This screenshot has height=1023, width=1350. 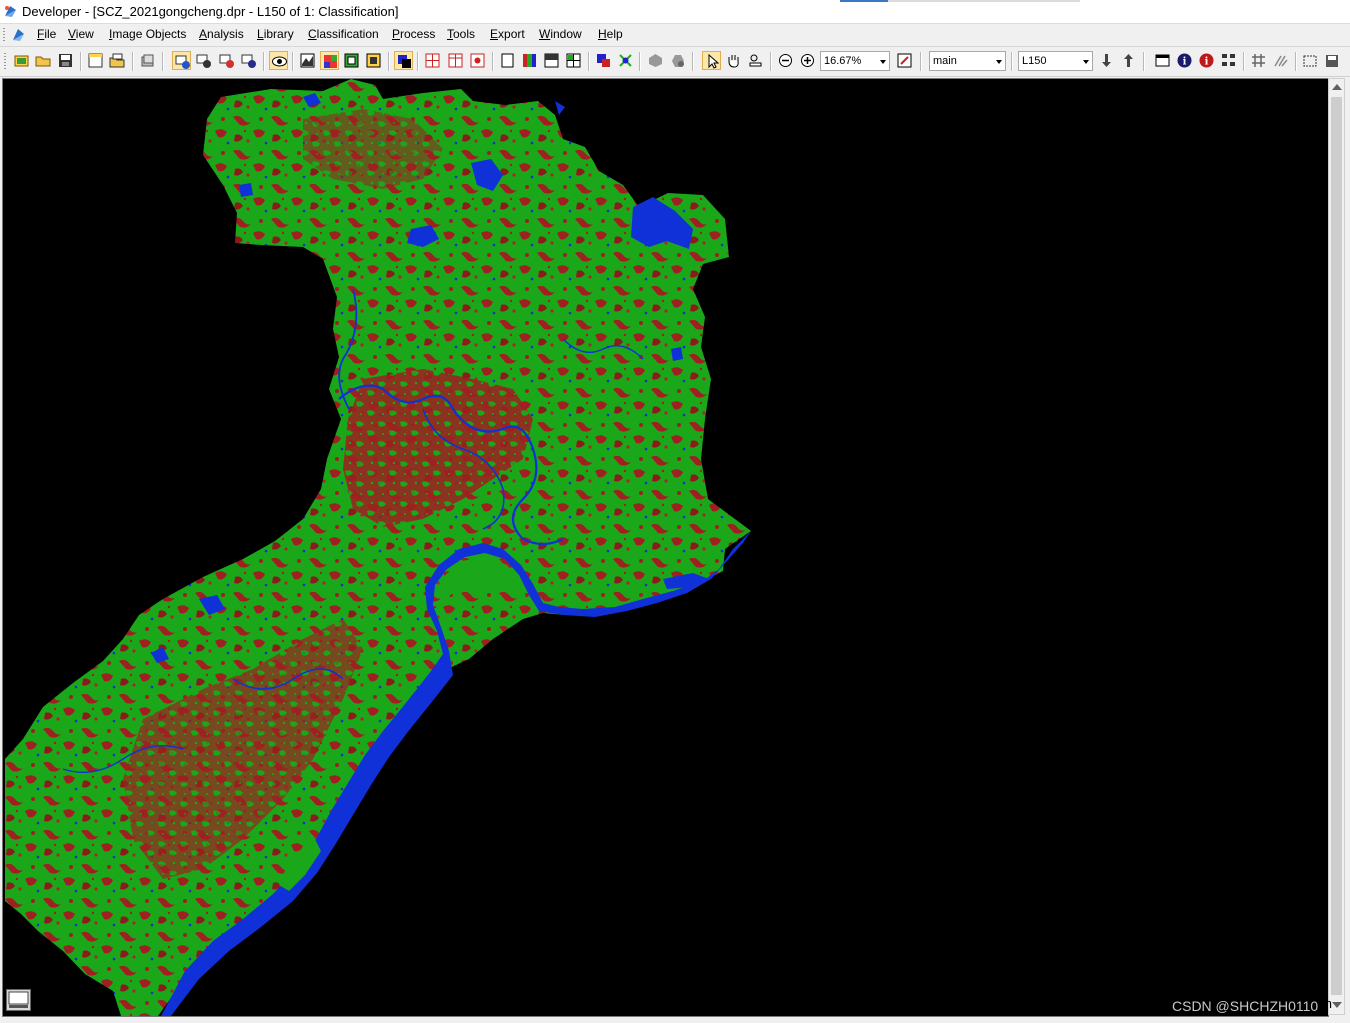 I want to click on title-accent, so click(x=864, y=1).